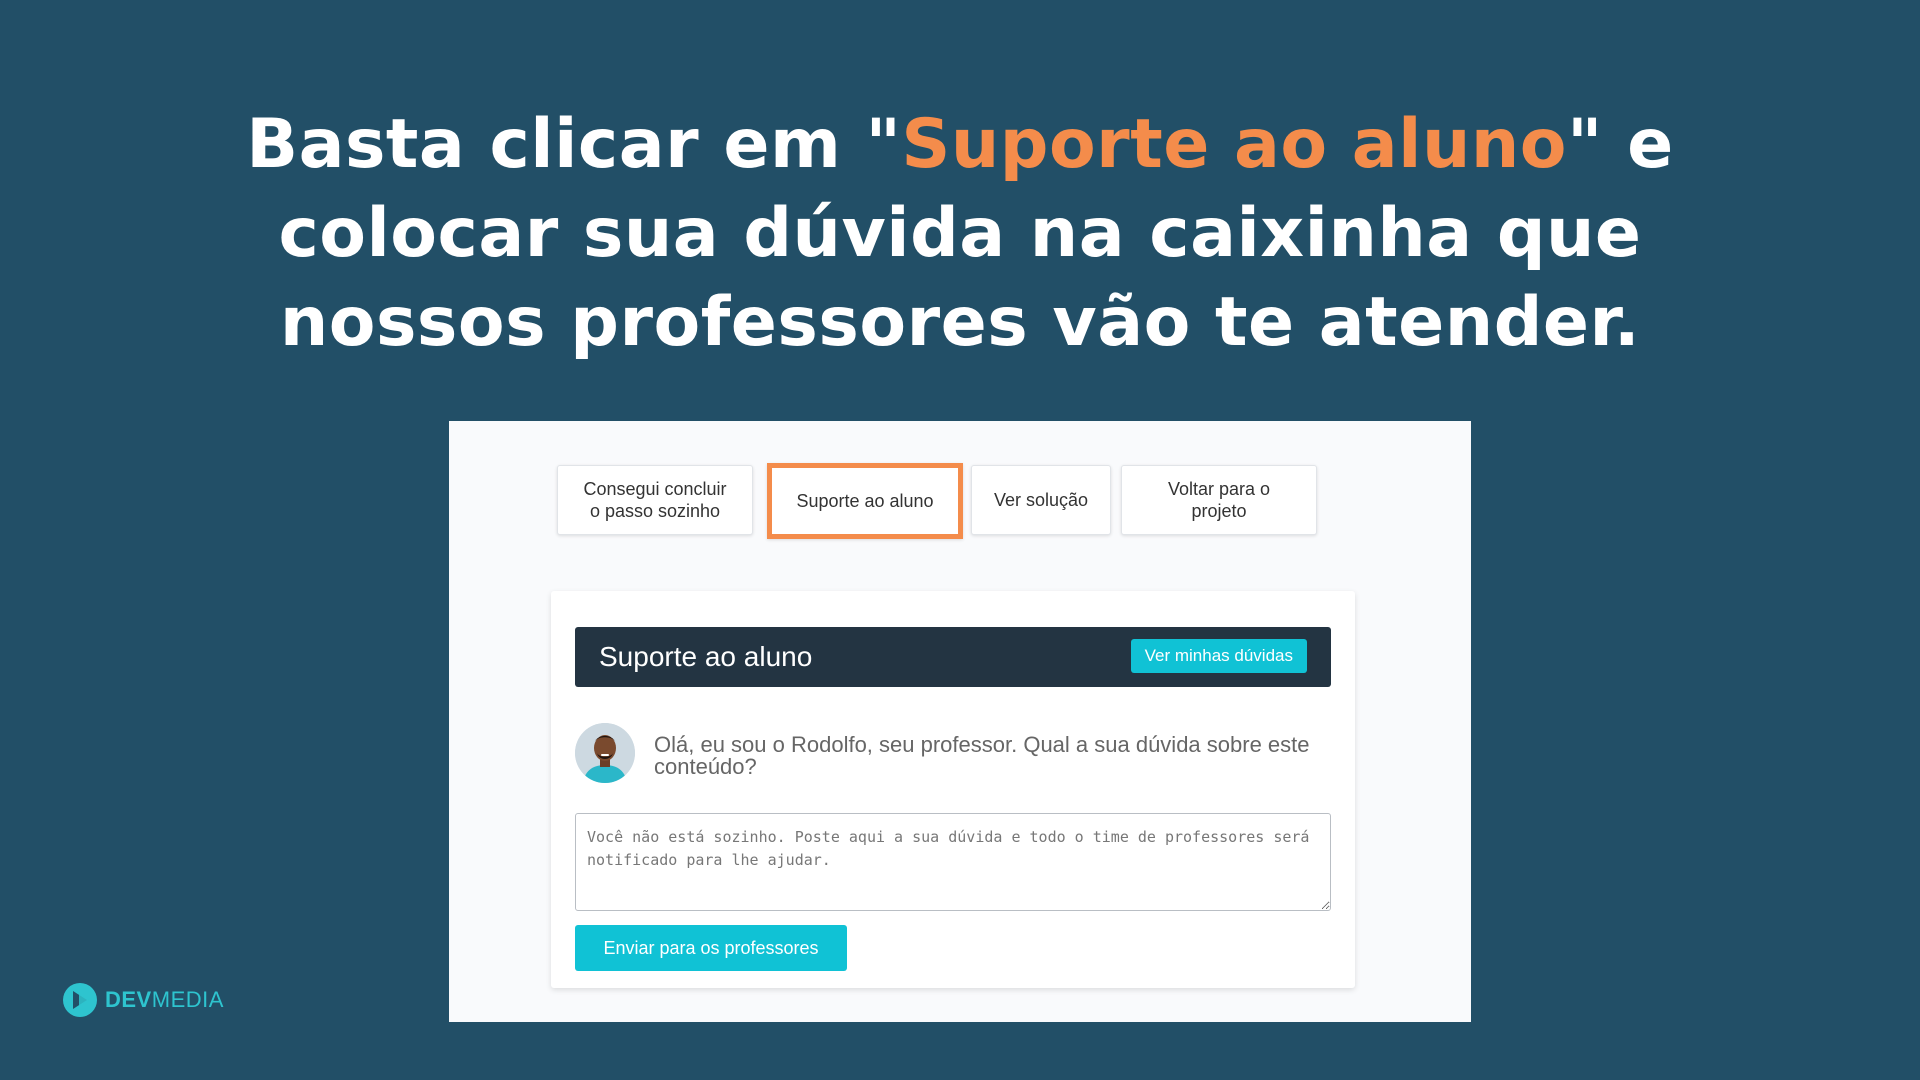 The image size is (1920, 1080). What do you see at coordinates (1234, 144) in the screenshot?
I see `headline-highlight: Suporte ao aluno` at bounding box center [1234, 144].